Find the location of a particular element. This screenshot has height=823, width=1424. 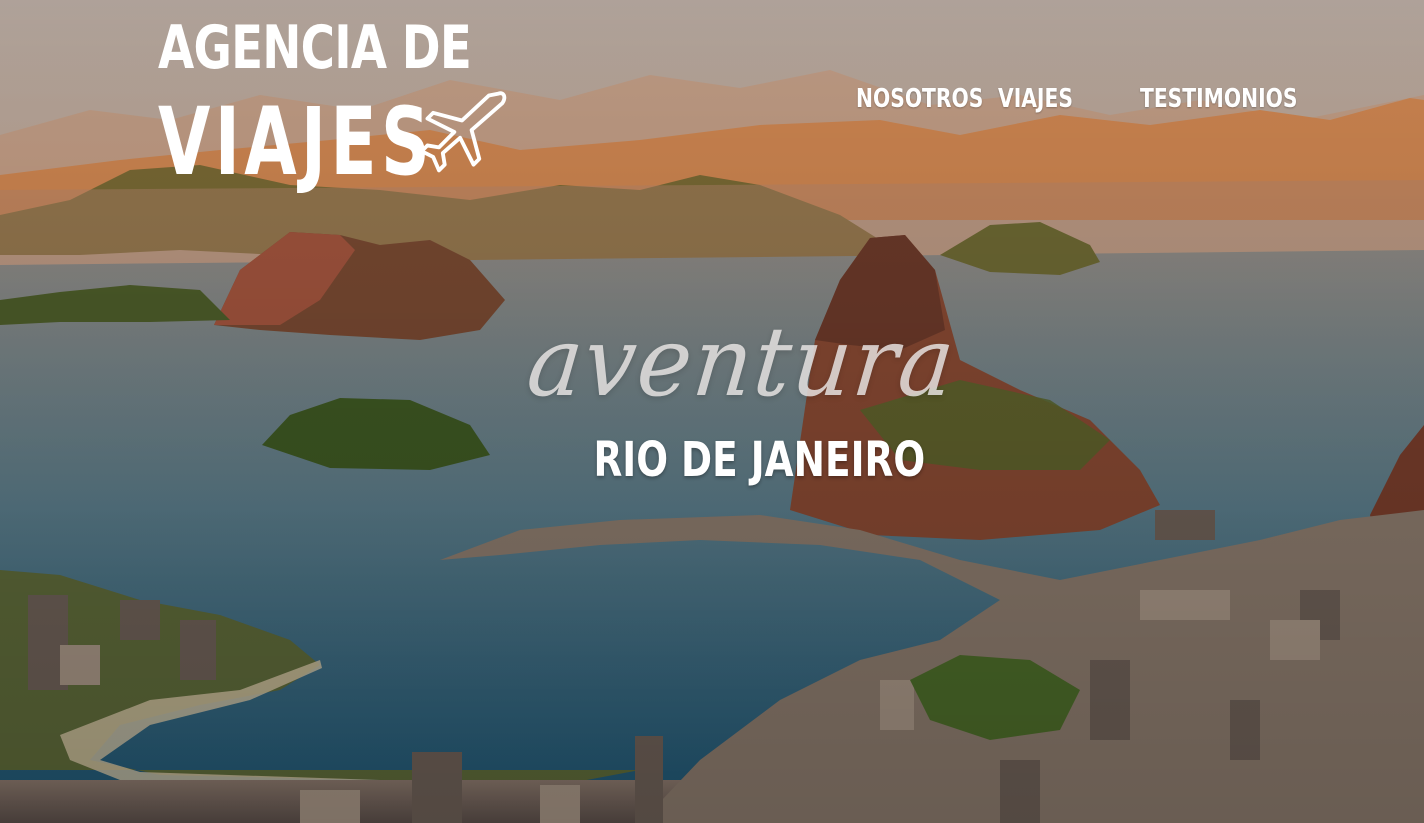

site-logo: AGENCIA DE VIAJES is located at coordinates (338, 105).